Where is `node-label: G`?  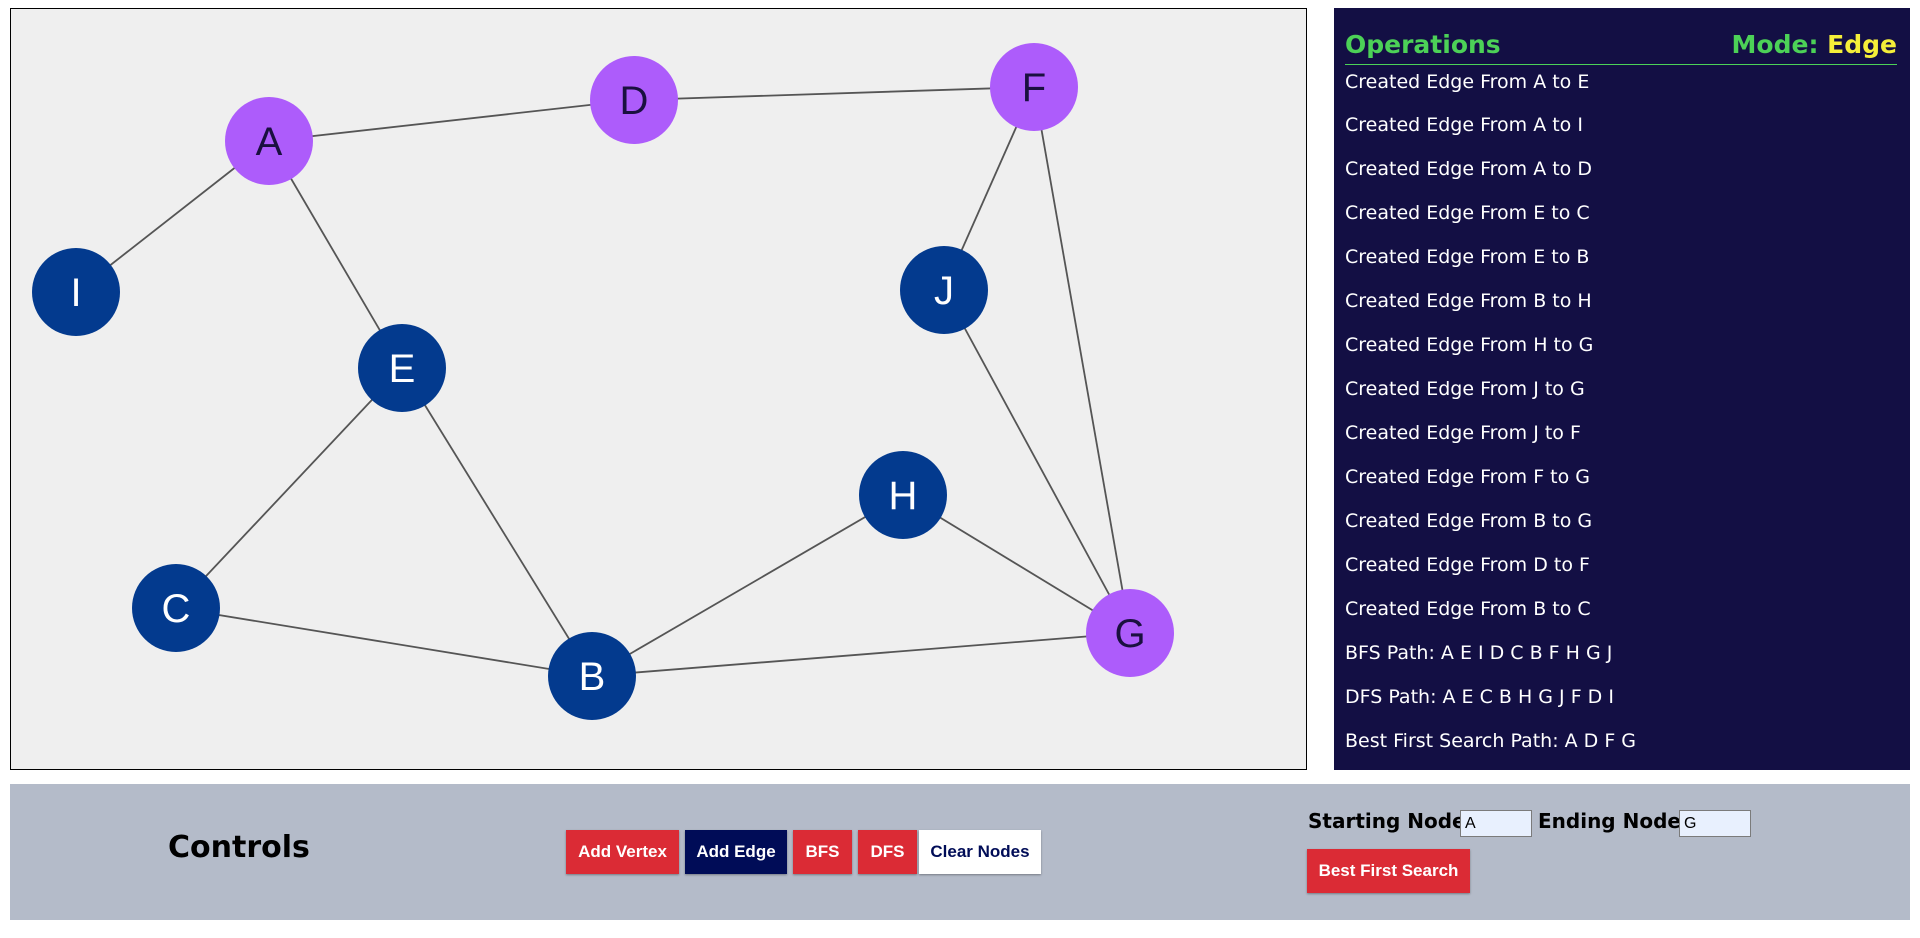
node-label: G is located at coordinates (1129, 634).